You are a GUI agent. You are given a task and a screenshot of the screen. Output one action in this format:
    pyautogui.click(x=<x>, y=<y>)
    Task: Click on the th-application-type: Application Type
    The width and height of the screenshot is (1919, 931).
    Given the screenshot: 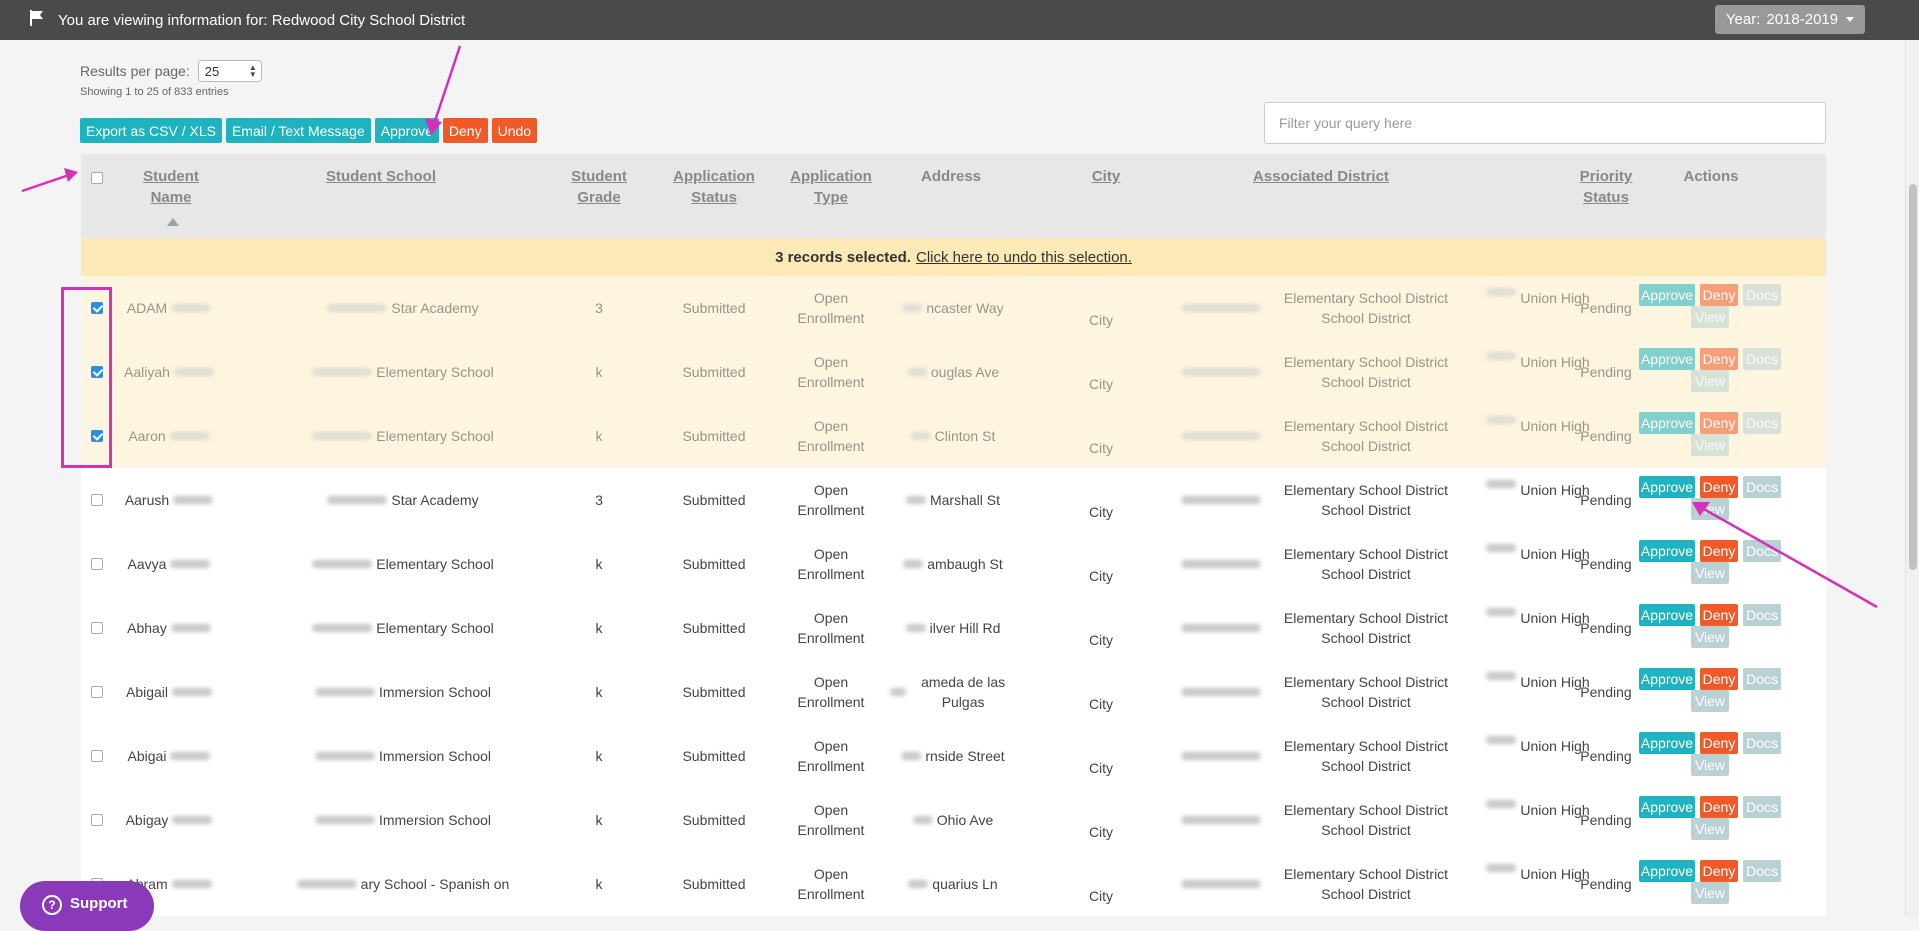 What is the action you would take?
    pyautogui.click(x=831, y=187)
    